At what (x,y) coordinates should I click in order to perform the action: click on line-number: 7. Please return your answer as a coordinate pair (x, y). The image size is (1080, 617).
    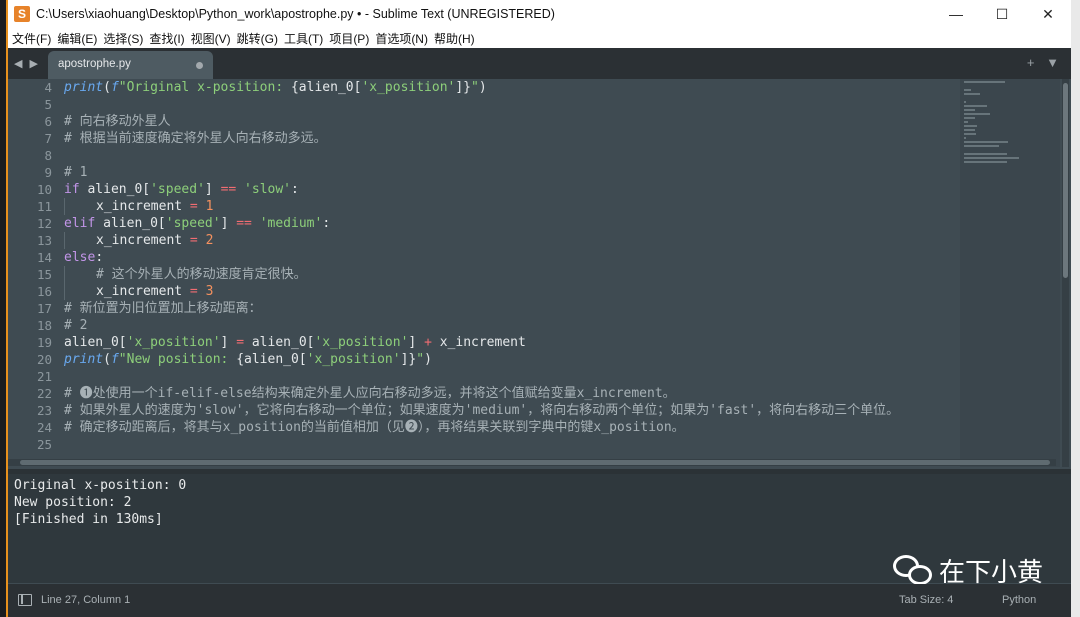
    Looking at the image, I should click on (48, 138).